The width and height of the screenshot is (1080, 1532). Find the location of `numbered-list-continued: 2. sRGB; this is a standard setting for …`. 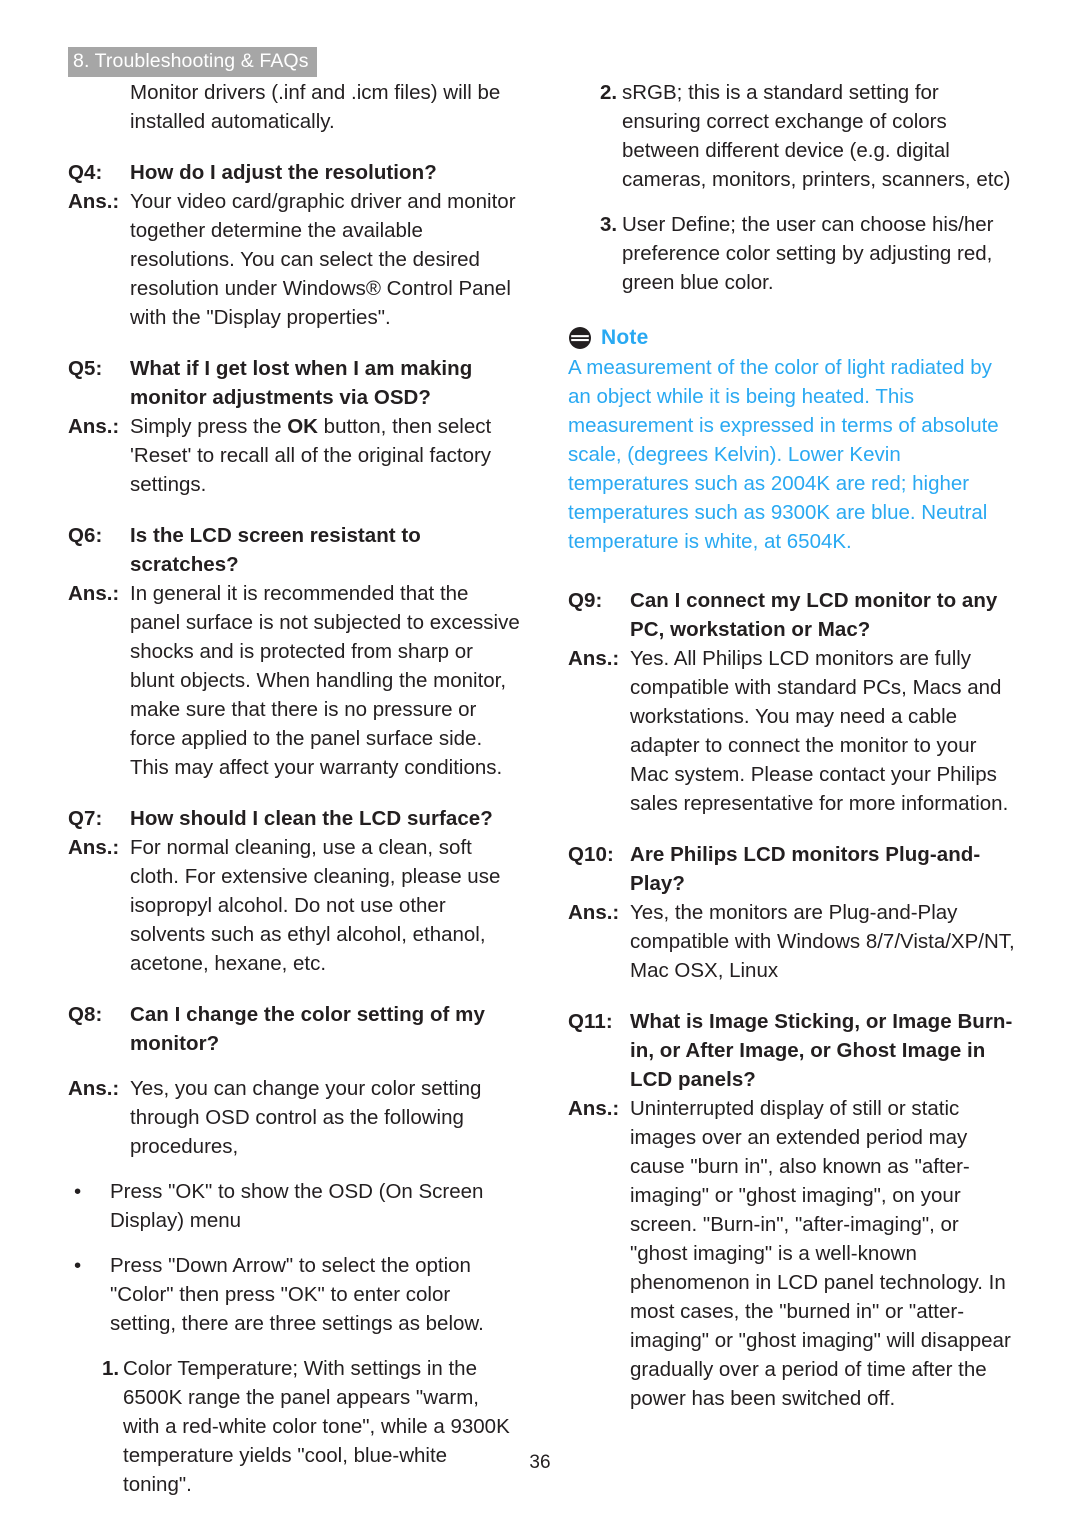

numbered-list-continued: 2. sRGB; this is a standard setting for … is located at coordinates (794, 187).